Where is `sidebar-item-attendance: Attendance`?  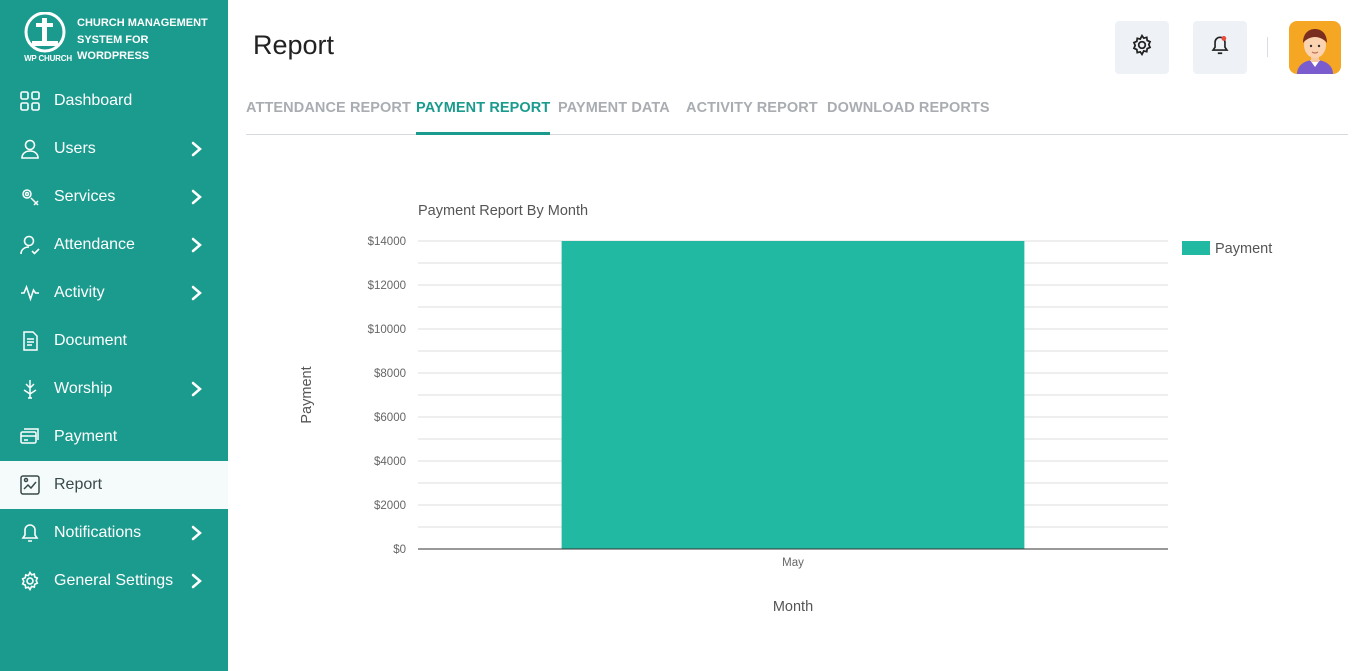 sidebar-item-attendance: Attendance is located at coordinates (114, 245).